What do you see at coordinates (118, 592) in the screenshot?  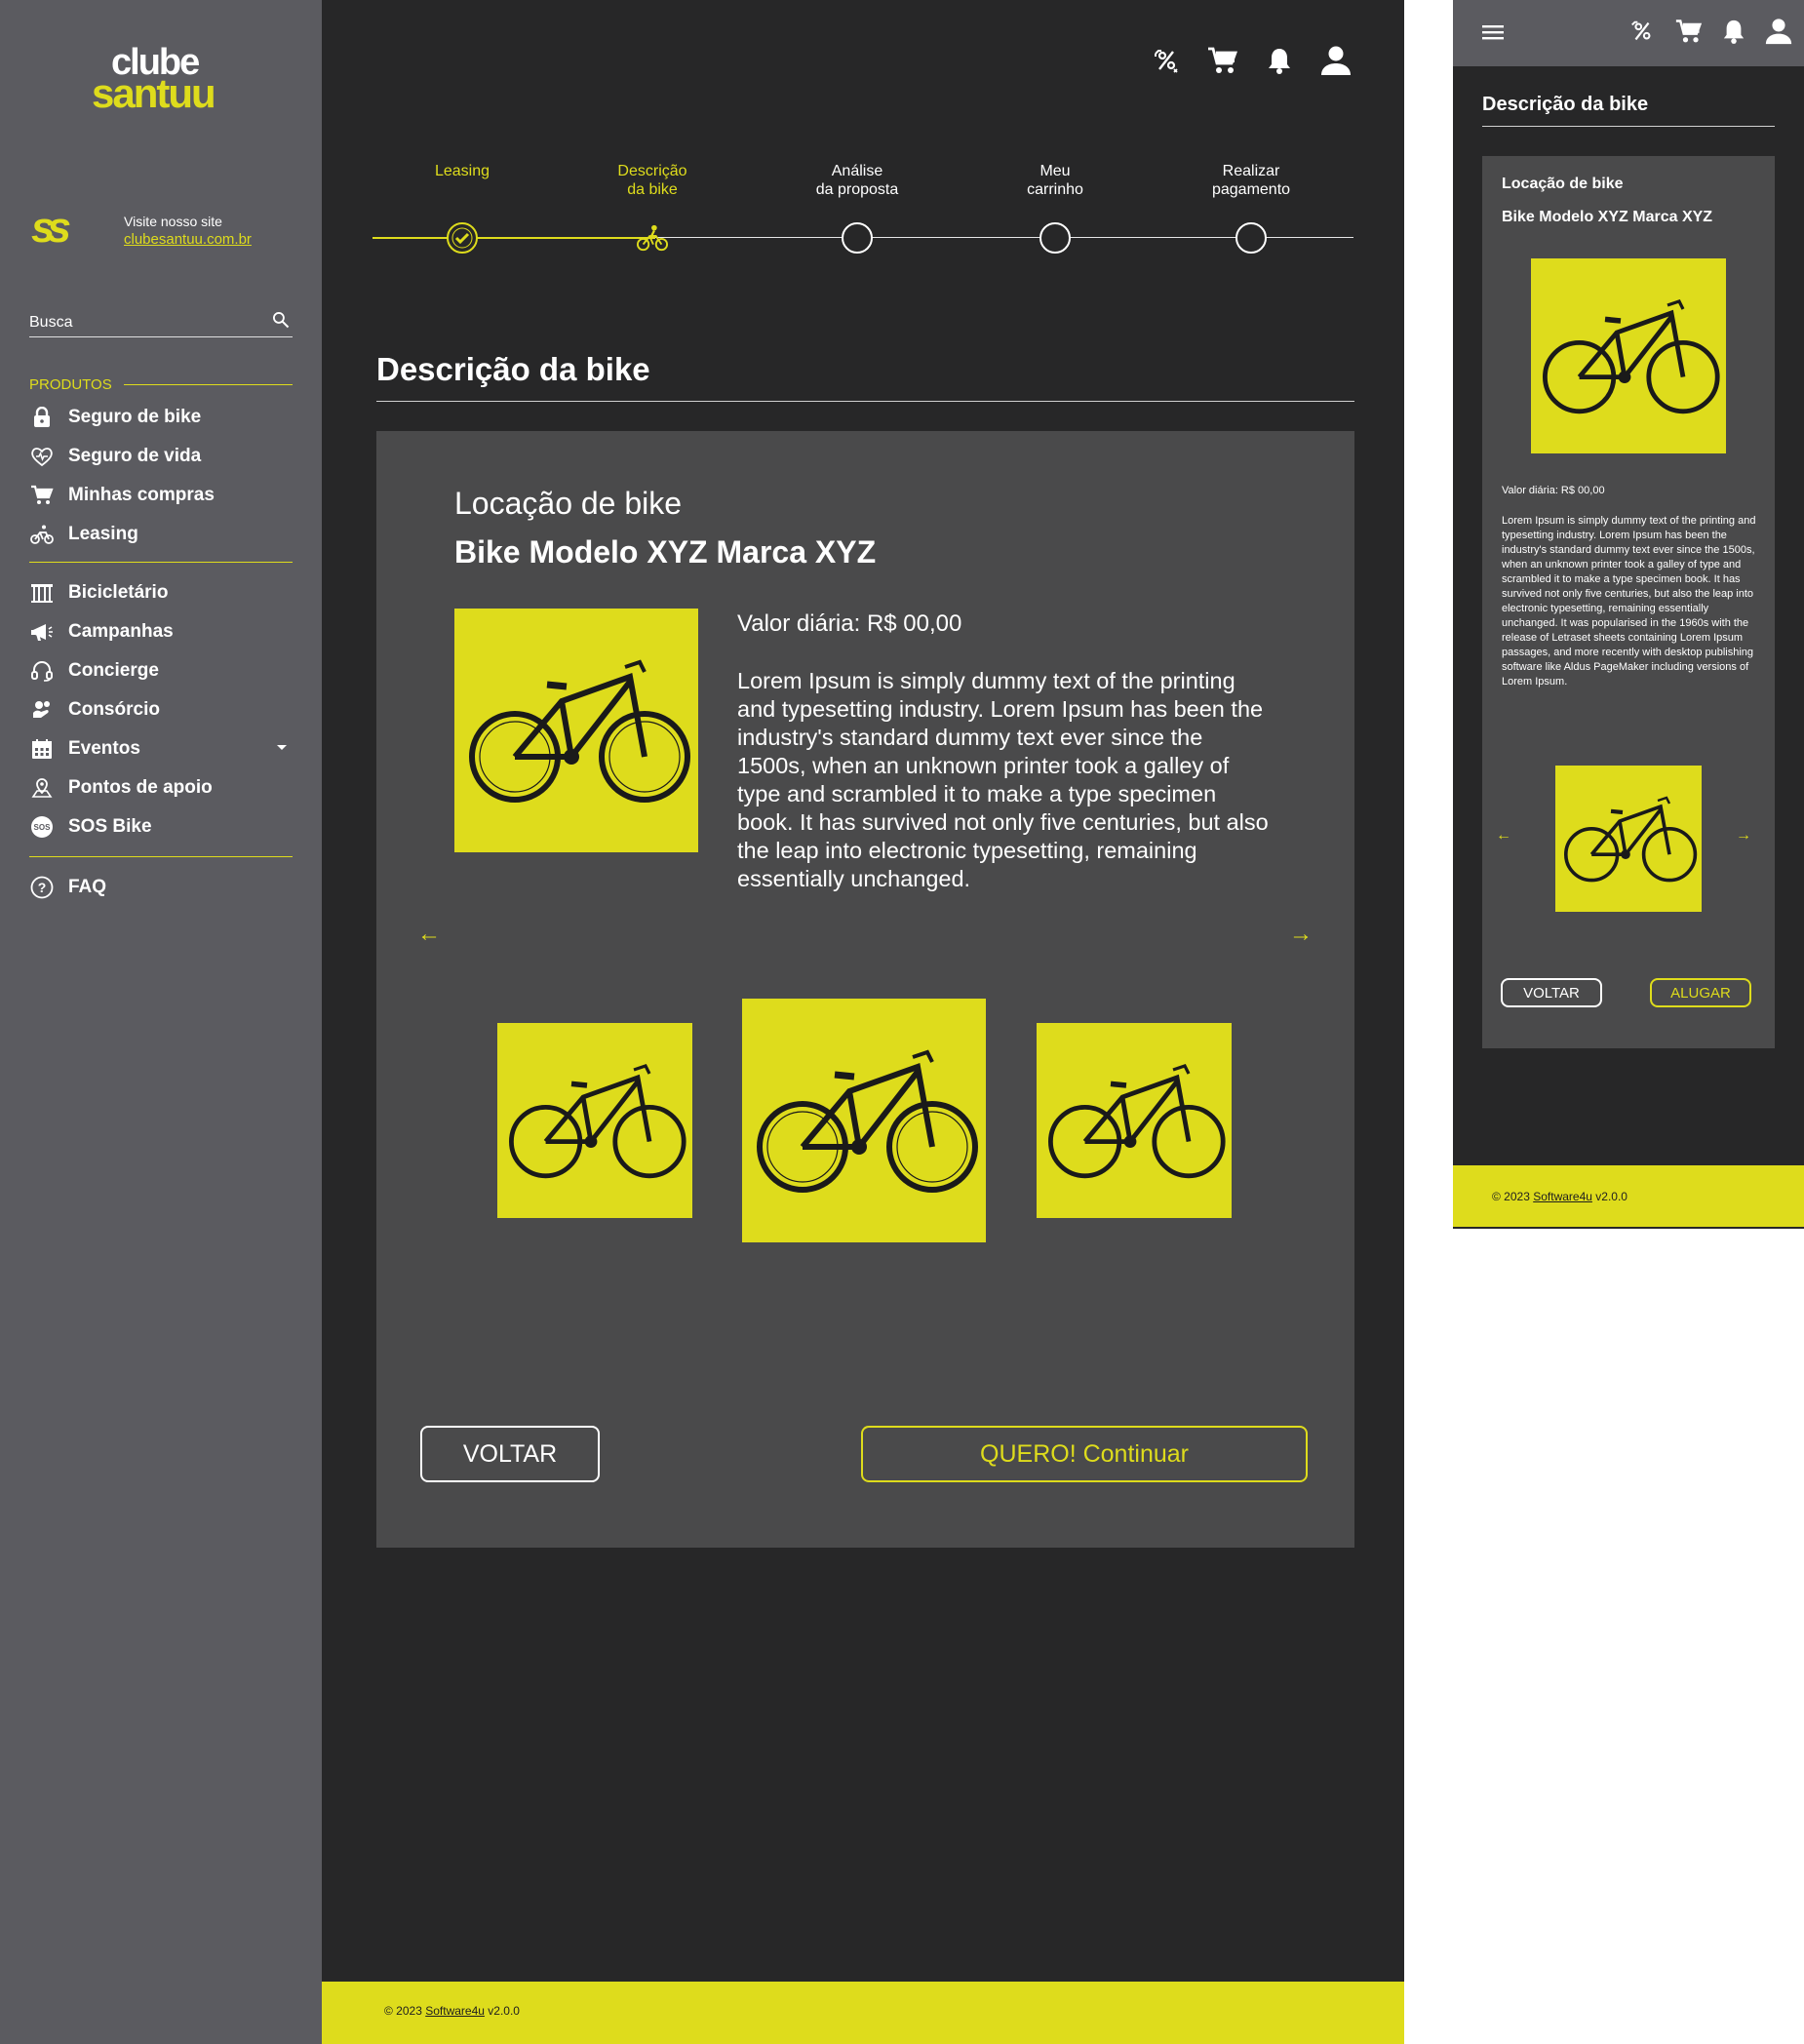 I see `sidebar-item-label: Bicicletário` at bounding box center [118, 592].